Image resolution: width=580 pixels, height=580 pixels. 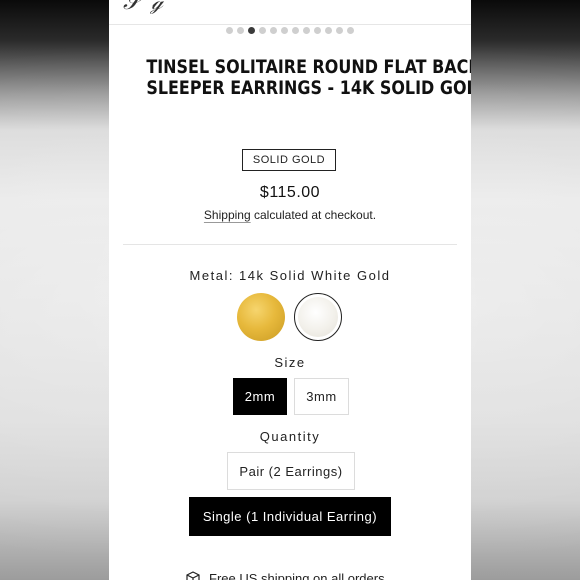 I want to click on swatch-white-gold, so click(x=318, y=317).